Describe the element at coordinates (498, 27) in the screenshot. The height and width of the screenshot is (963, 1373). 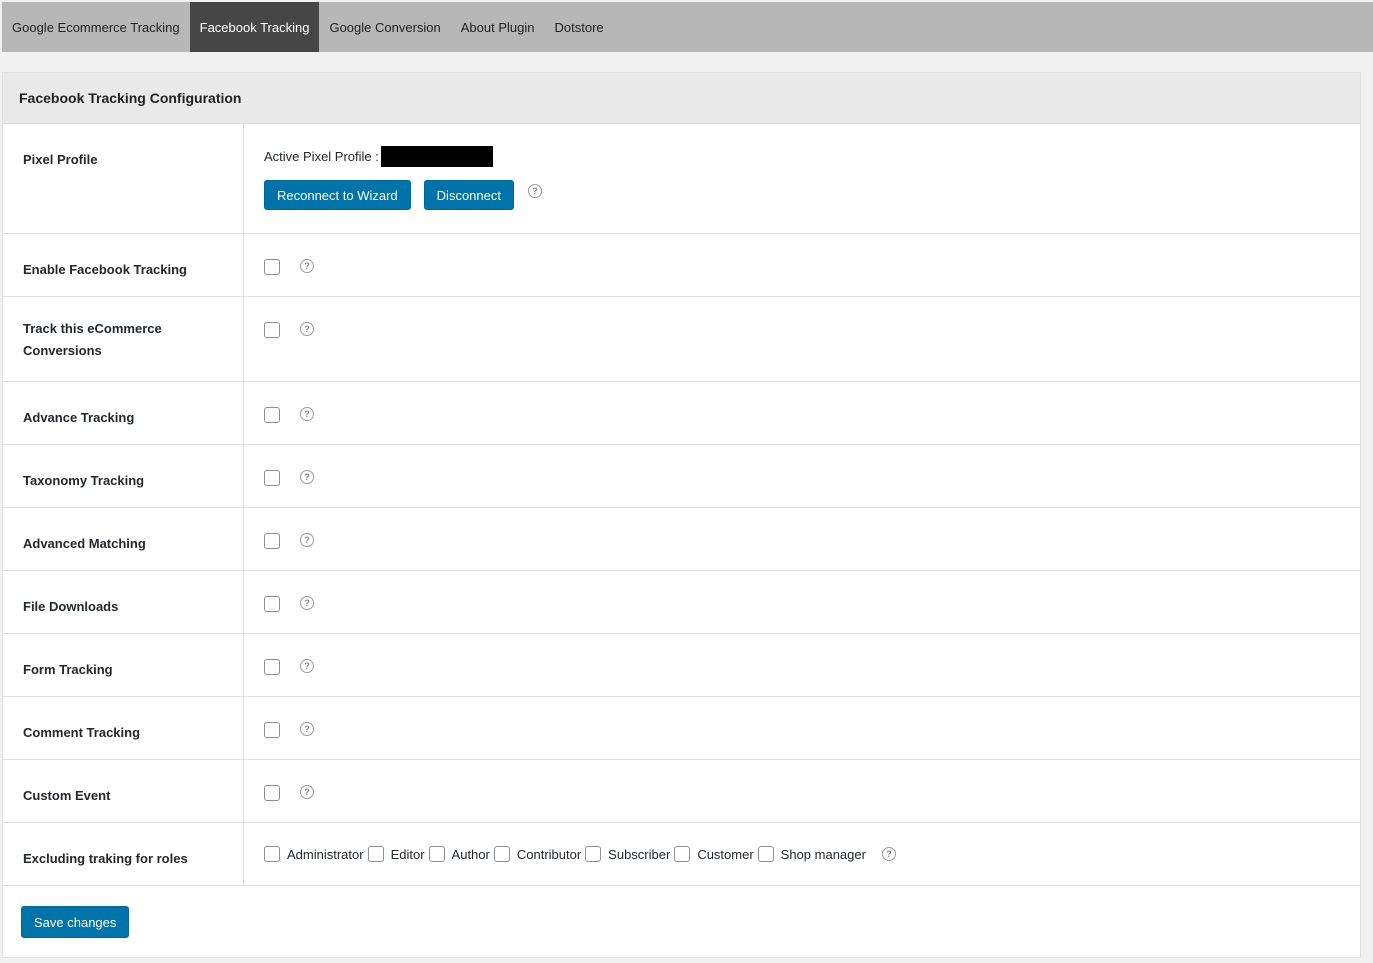
I see `tab-about-plugin: About Plugin` at that location.